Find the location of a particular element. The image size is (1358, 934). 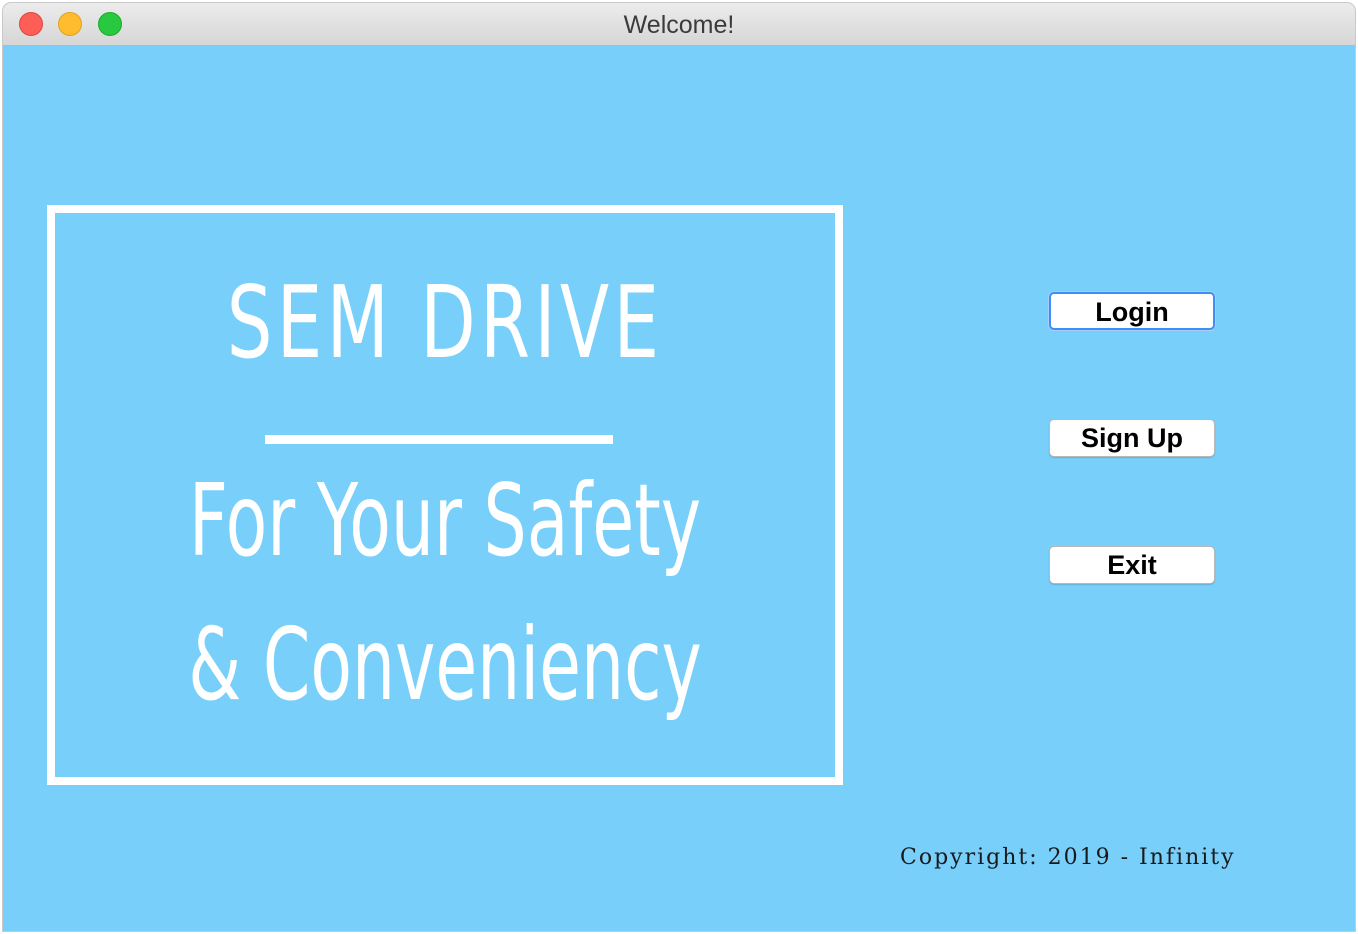

logo-title: SEM DRIVE is located at coordinates (445, 322).